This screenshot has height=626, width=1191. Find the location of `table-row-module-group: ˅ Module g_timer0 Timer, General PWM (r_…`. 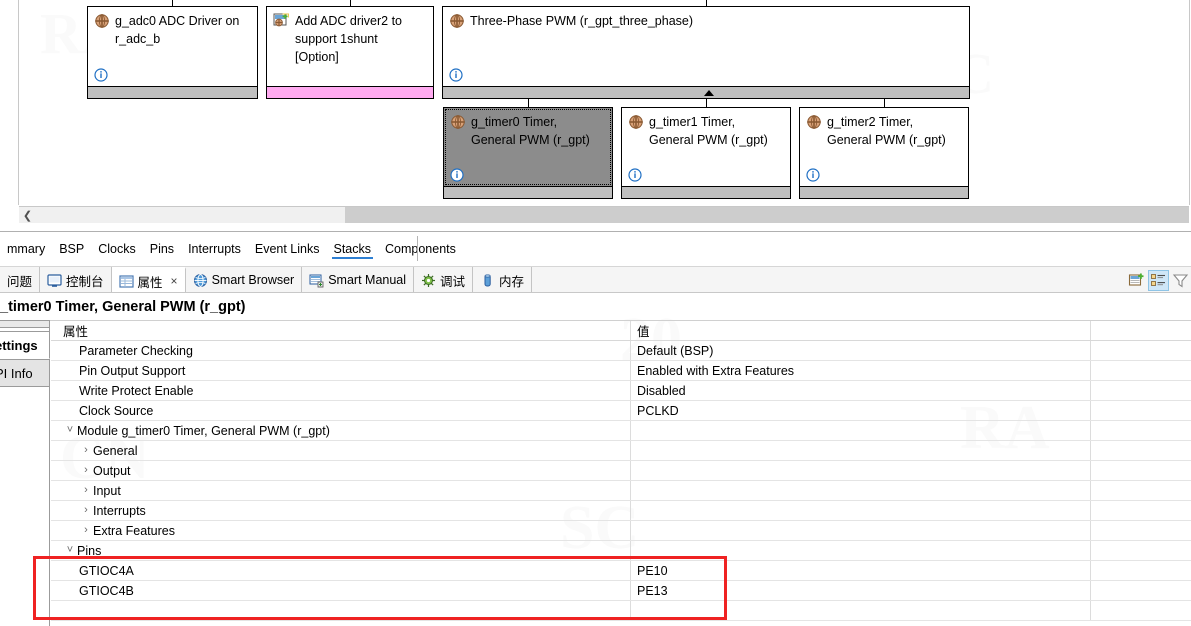

table-row-module-group: ˅ Module g_timer0 Timer, General PWM (r_… is located at coordinates (621, 431).